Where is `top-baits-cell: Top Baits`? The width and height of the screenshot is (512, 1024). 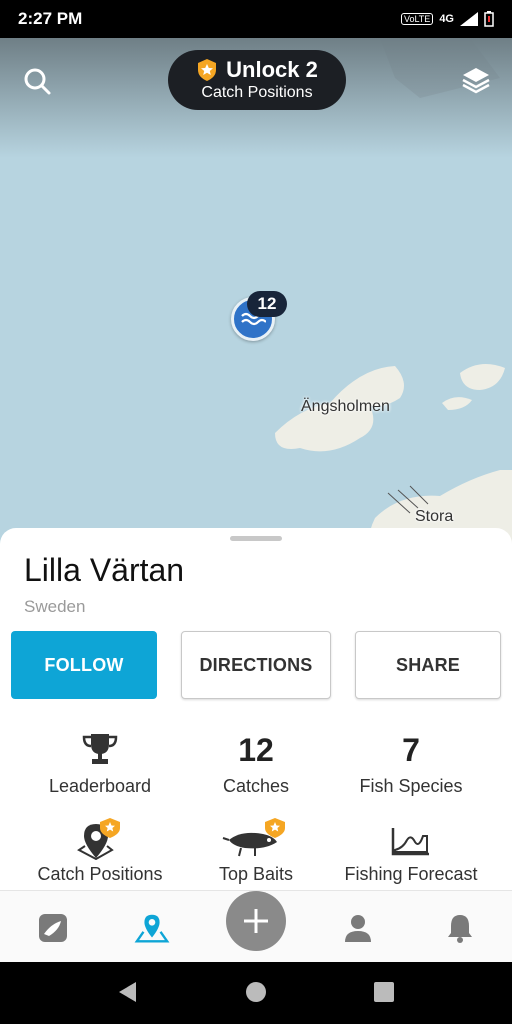
top-baits-cell: Top Baits is located at coordinates (256, 851).